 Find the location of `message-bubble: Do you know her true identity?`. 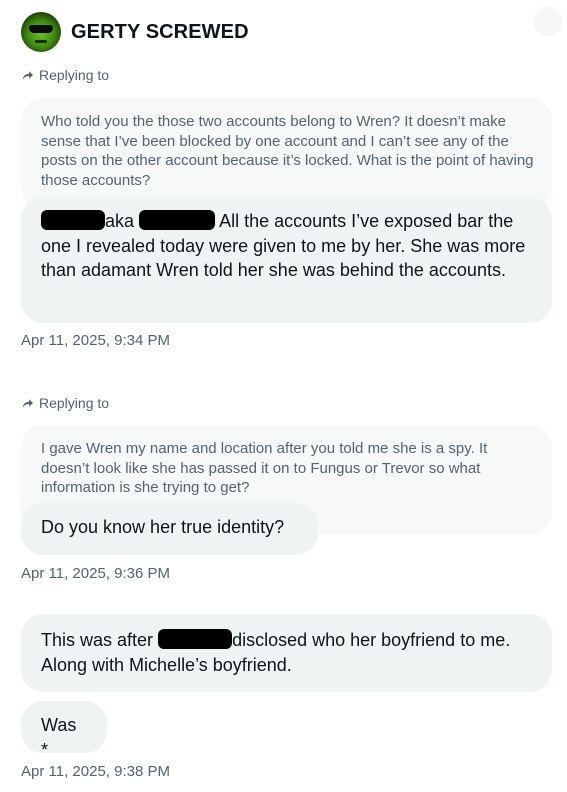

message-bubble: Do you know her true identity? is located at coordinates (169, 529).